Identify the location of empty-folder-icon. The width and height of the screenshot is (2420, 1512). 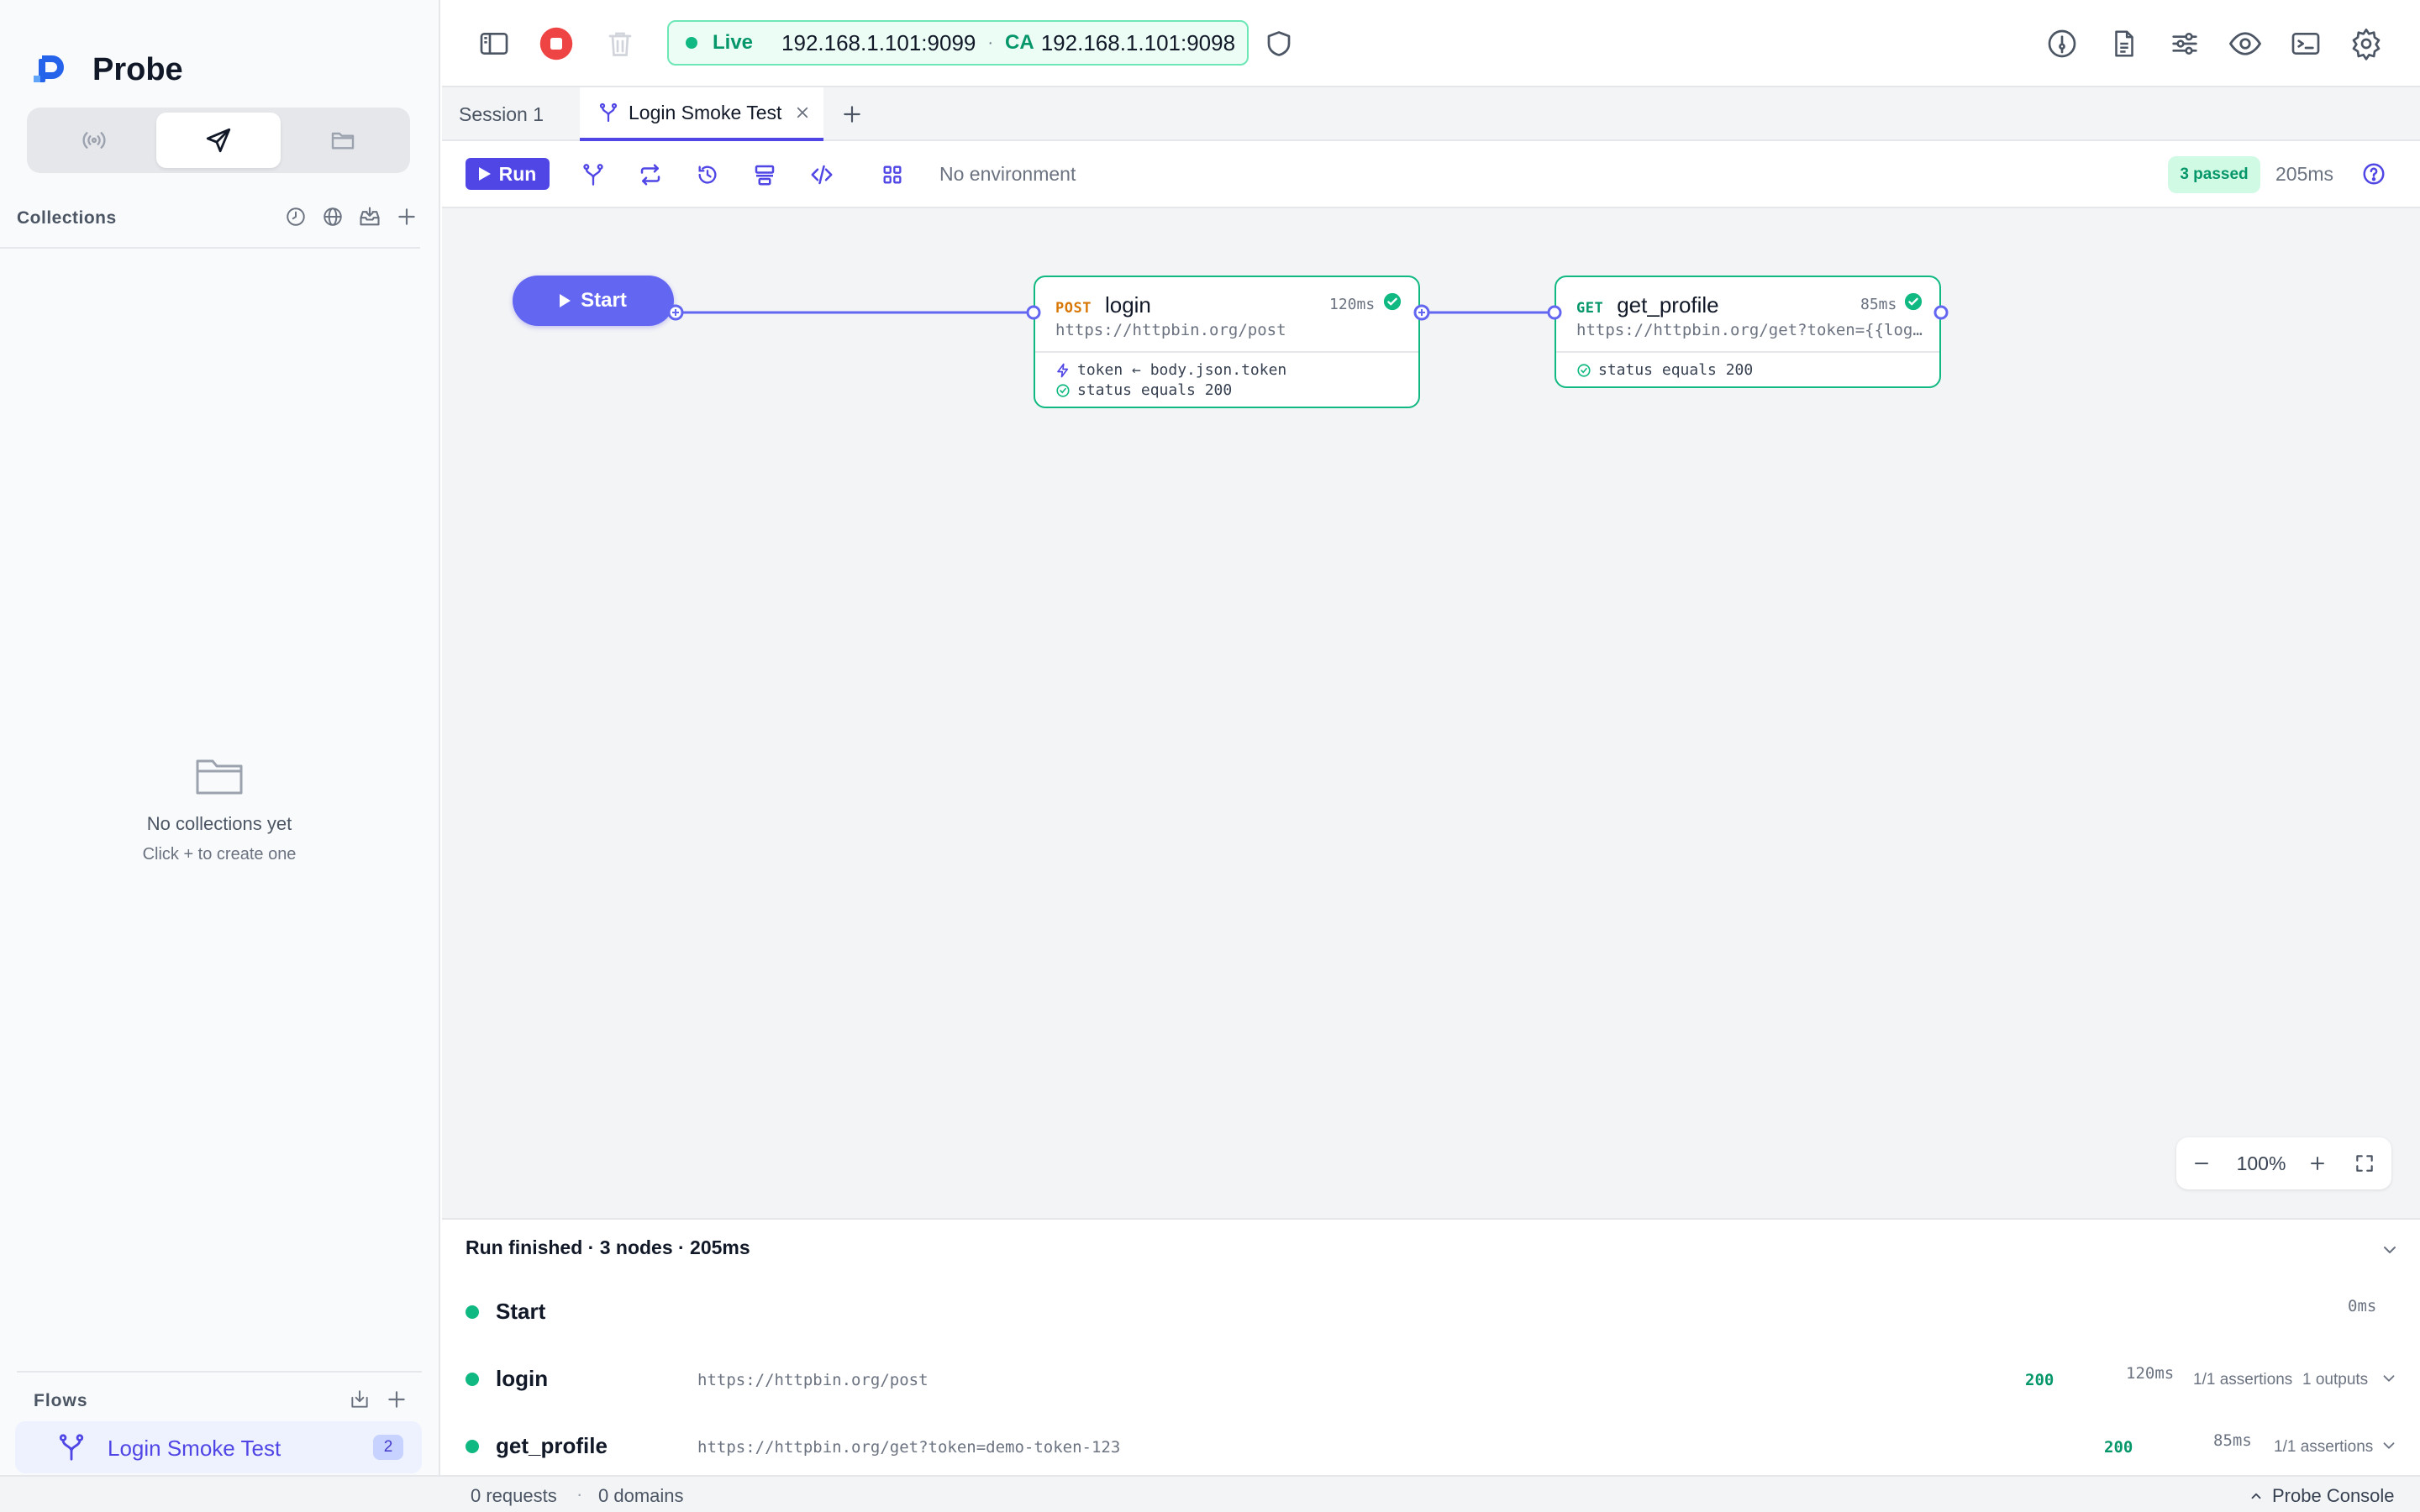
(219, 777).